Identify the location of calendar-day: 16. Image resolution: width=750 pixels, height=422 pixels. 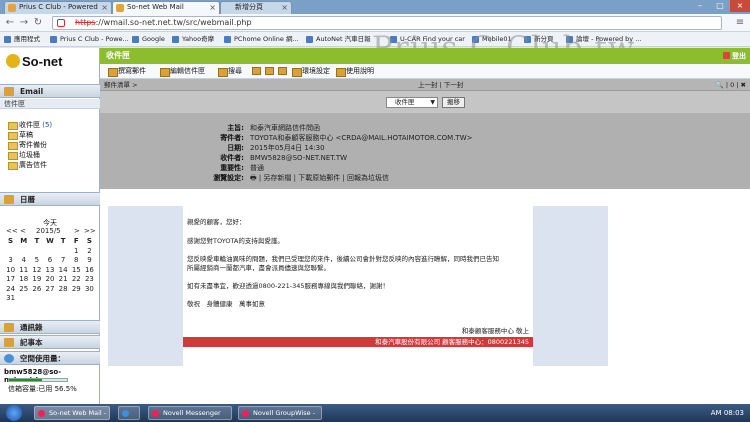
(89, 271).